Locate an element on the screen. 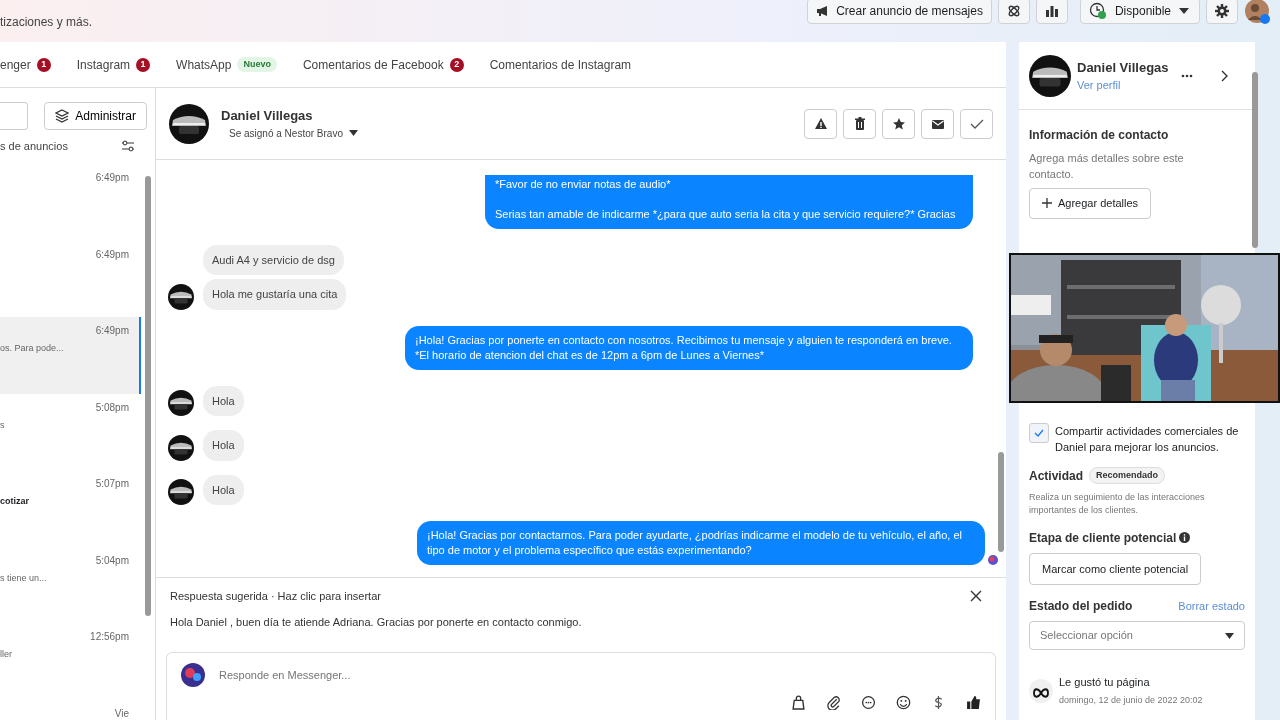 Image resolution: width=1280 pixels, height=720 pixels. insights-button is located at coordinates (1051, 12).